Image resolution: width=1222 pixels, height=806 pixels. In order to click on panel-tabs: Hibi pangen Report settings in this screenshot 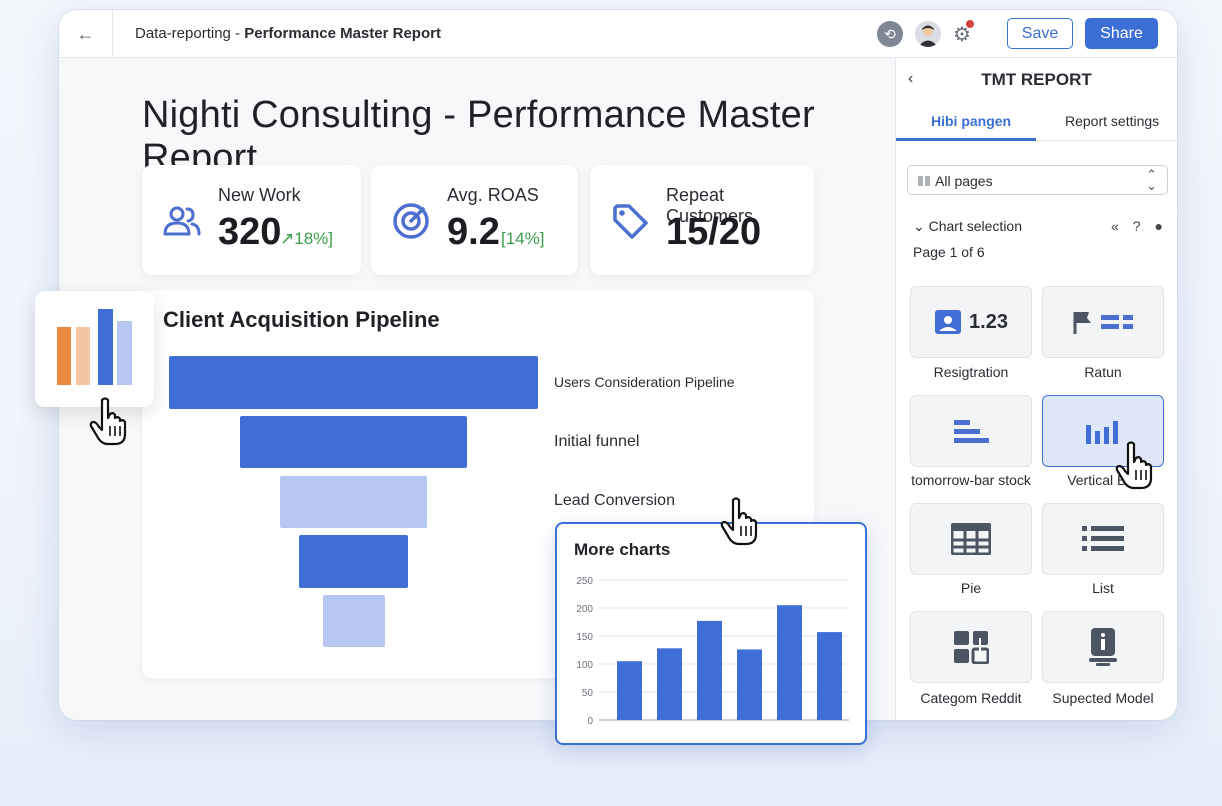, I will do `click(1036, 124)`.